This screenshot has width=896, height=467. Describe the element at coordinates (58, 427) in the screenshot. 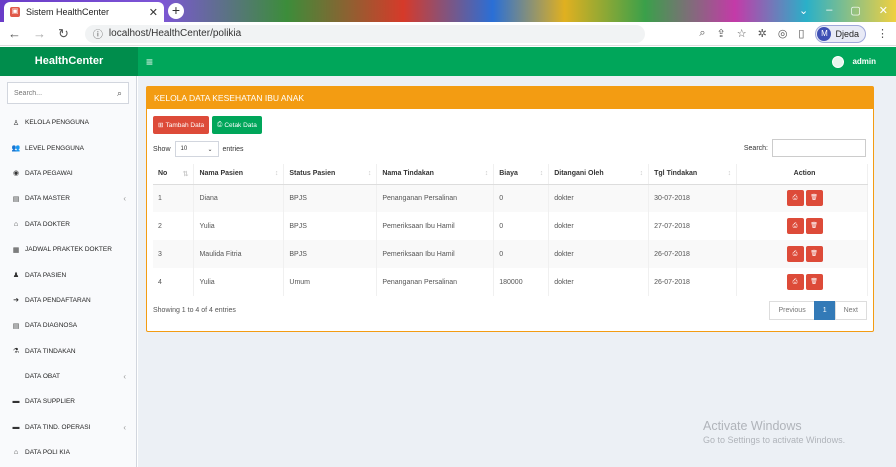

I see `sidebar-item-label: DATA TIND. OPERASI` at that location.